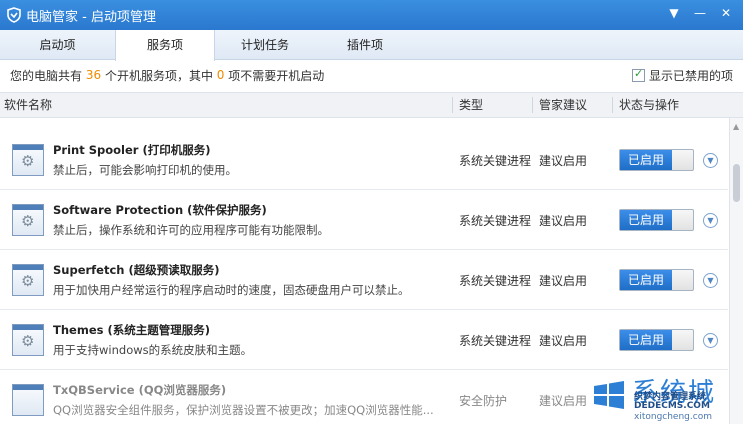  I want to click on shield-logo-icon, so click(14, 15).